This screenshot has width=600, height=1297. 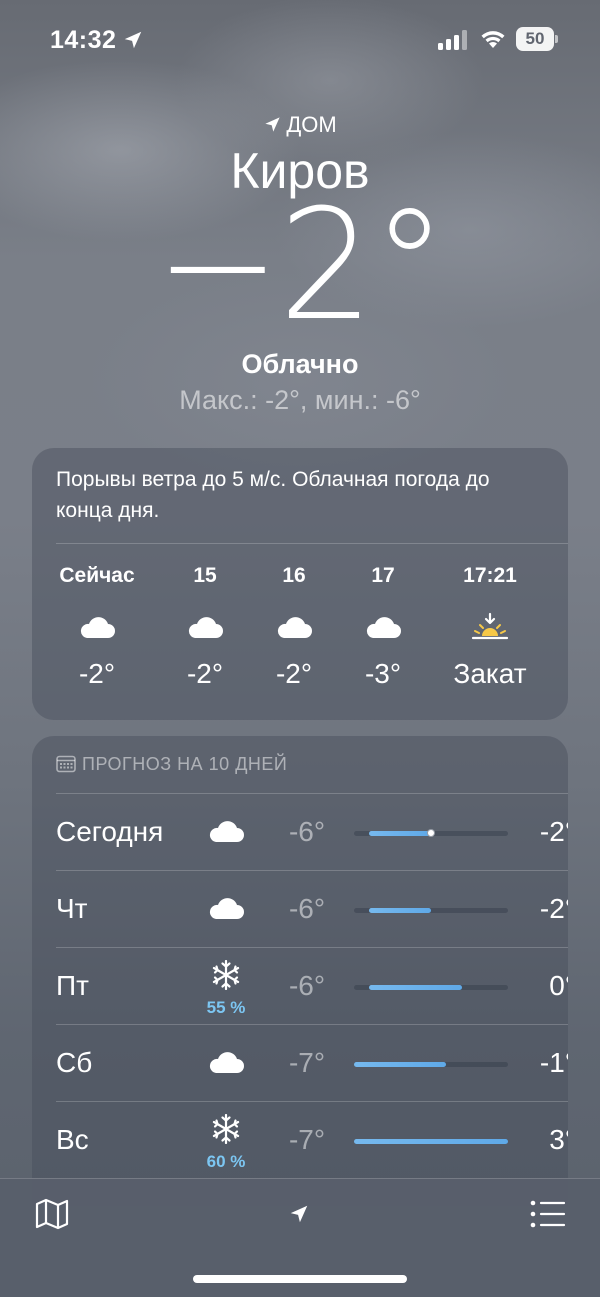 I want to click on cellular-signal-icon, so click(x=452, y=40).